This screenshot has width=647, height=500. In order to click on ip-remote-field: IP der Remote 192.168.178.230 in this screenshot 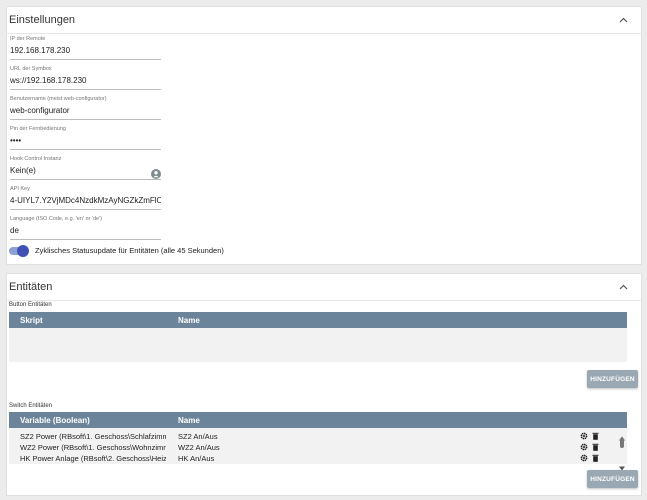, I will do `click(85, 48)`.